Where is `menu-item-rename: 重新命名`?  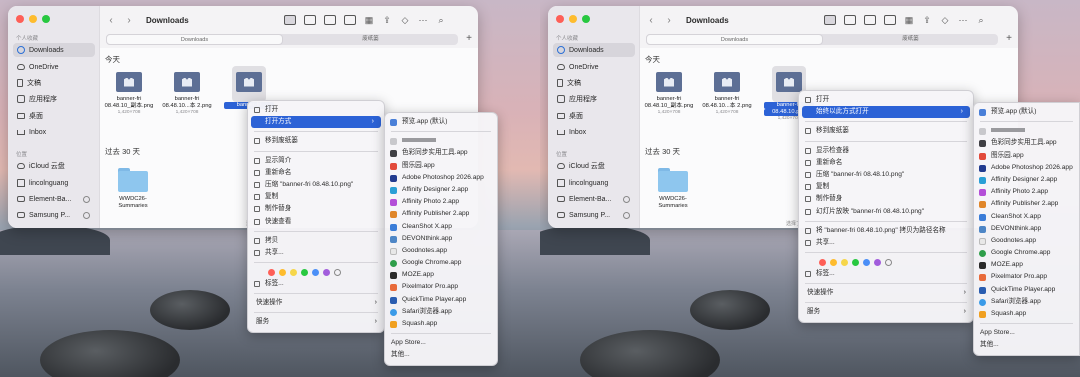
menu-item-rename: 重新命名 is located at coordinates (316, 173).